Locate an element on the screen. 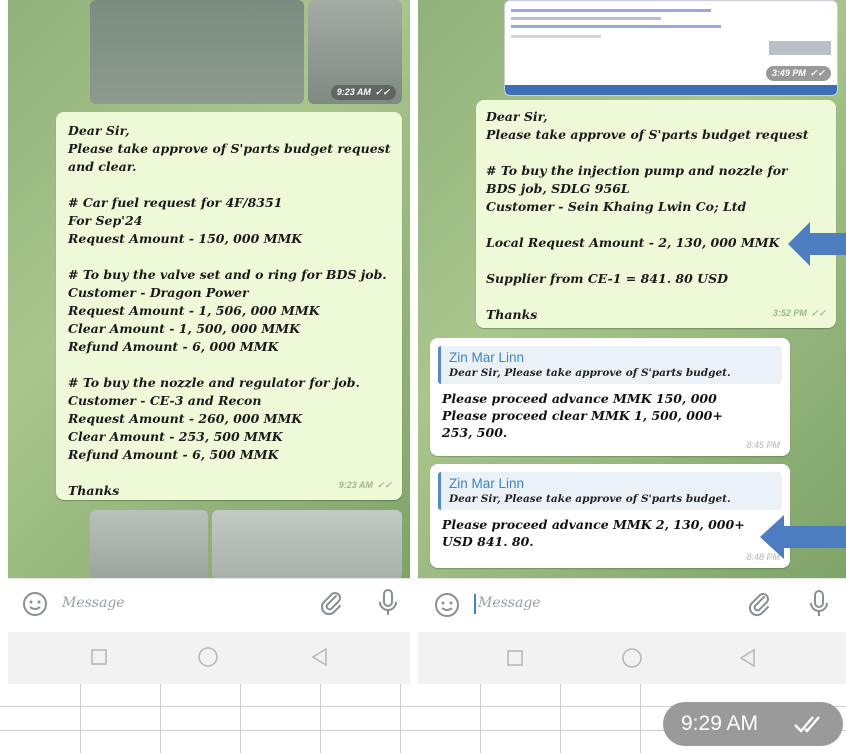 The height and width of the screenshot is (753, 846). message-line: For Sep'24 is located at coordinates (105, 220).